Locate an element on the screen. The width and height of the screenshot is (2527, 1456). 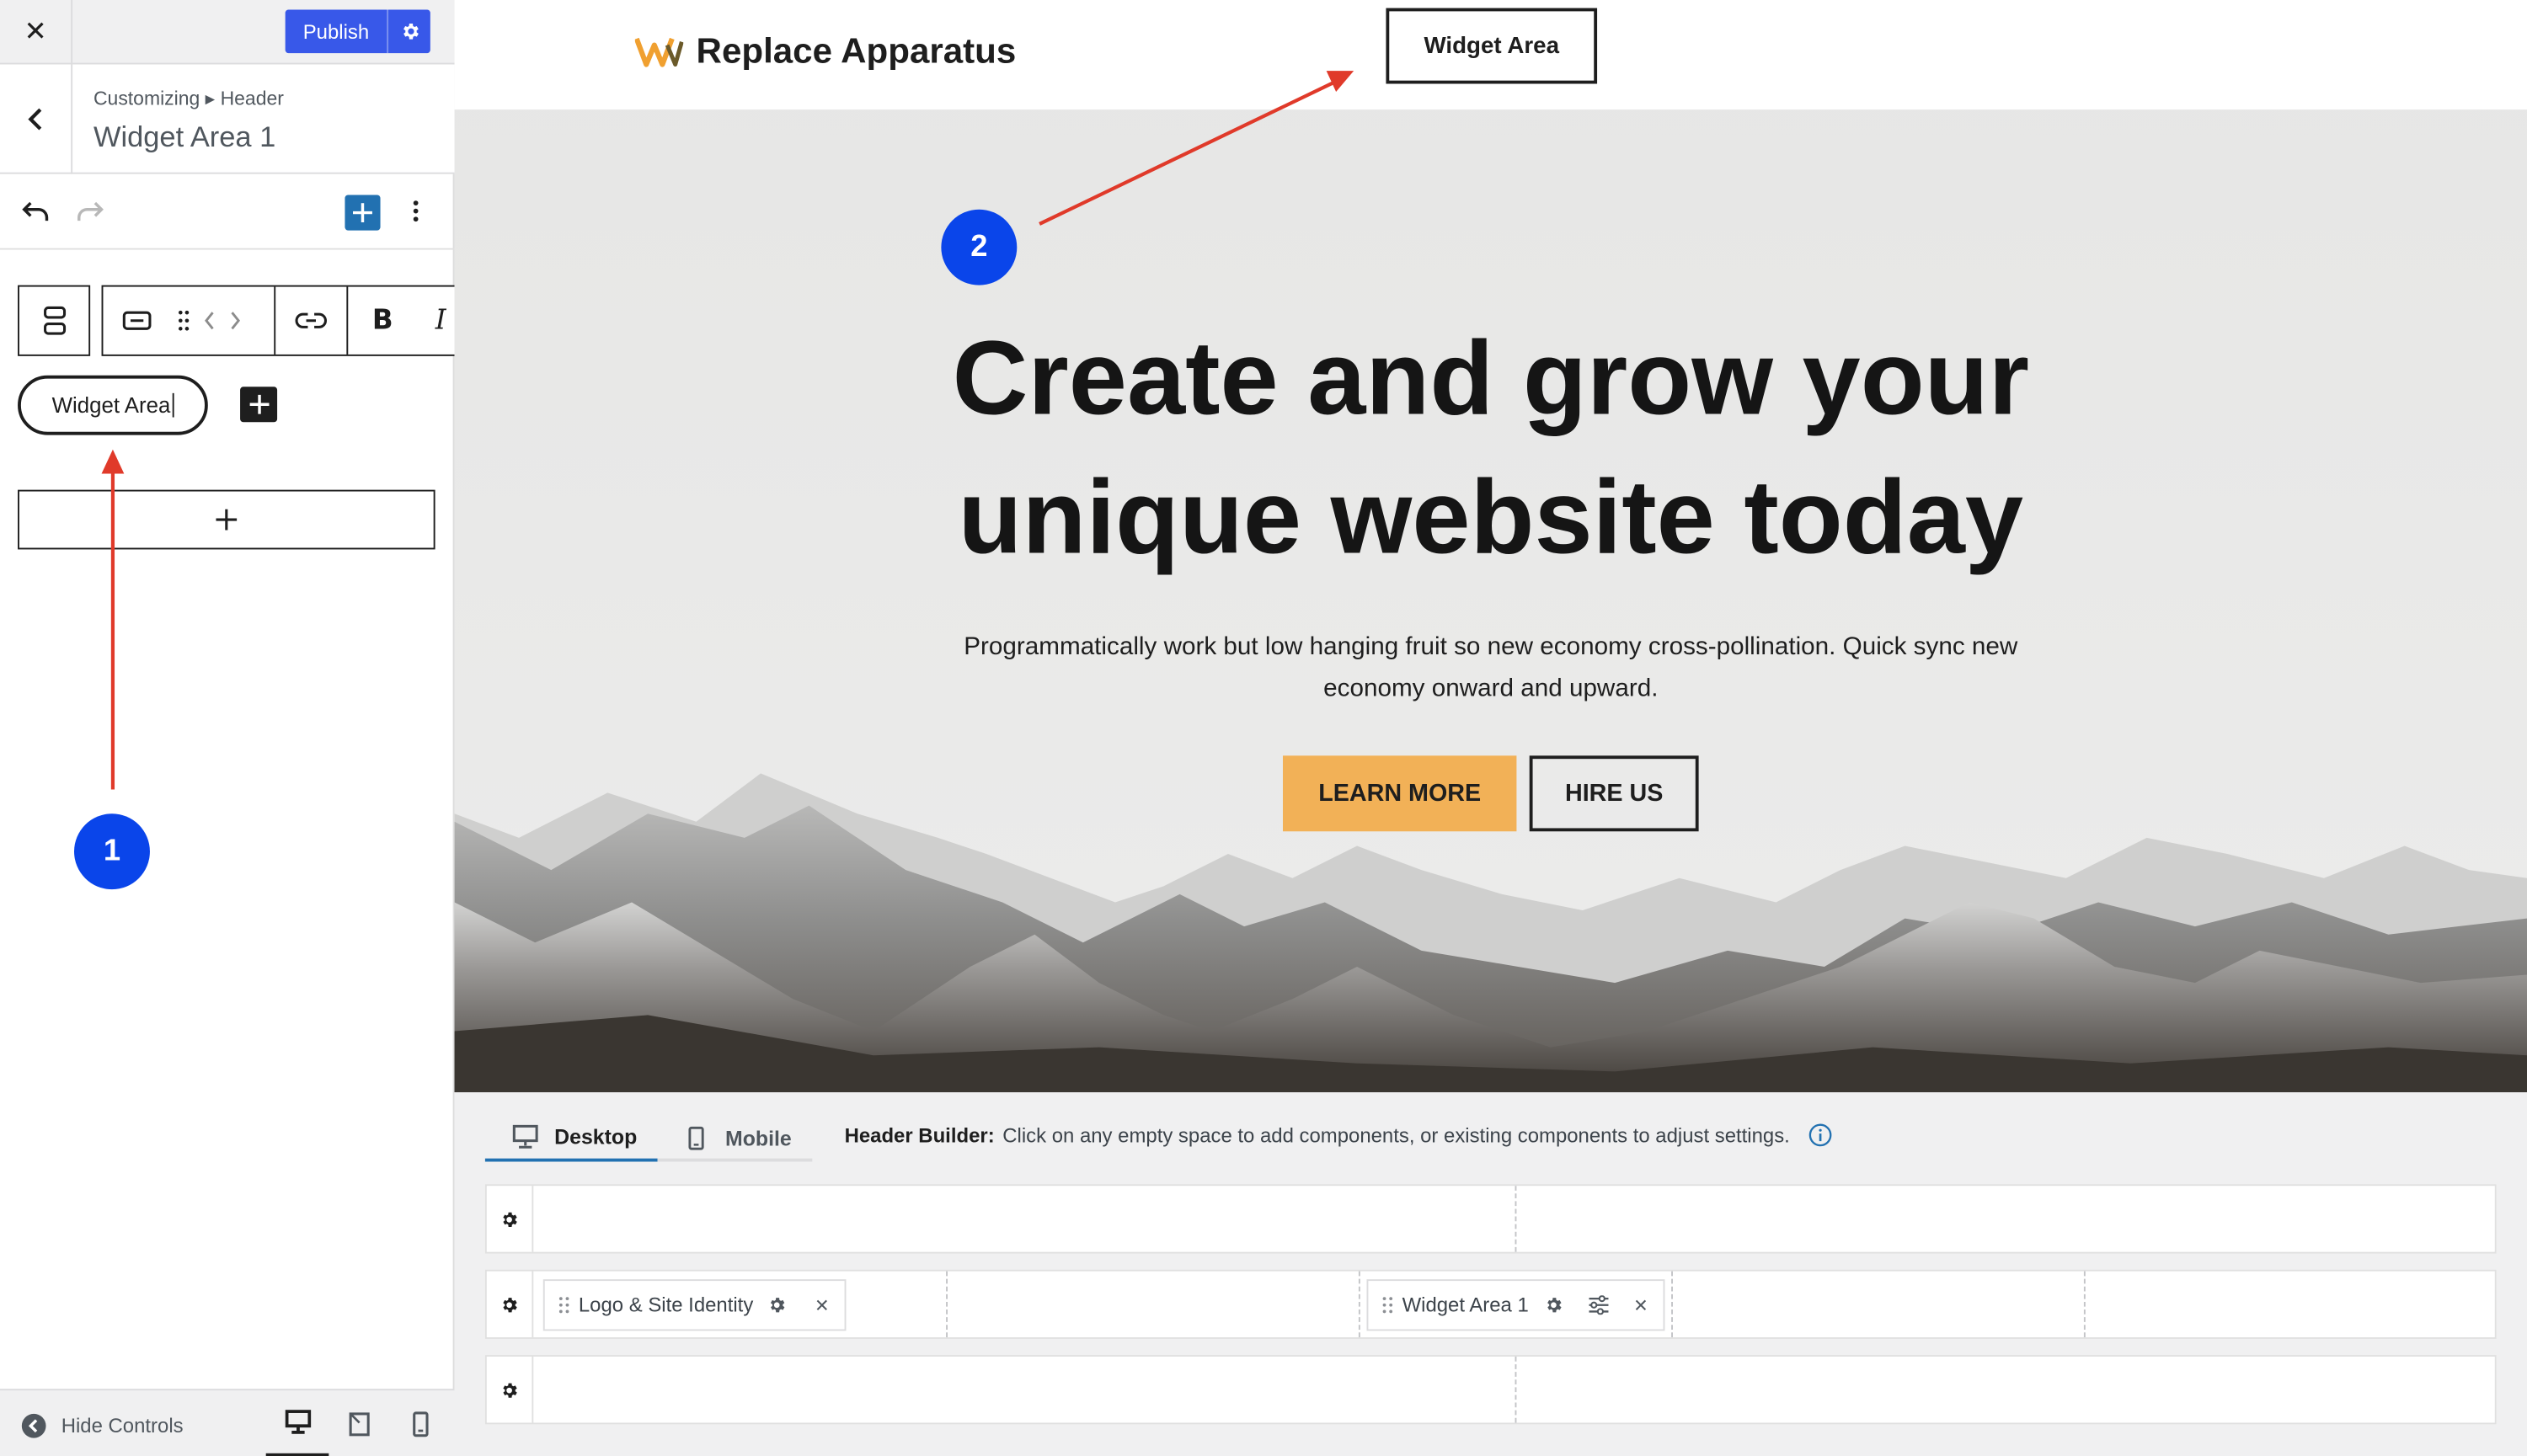
block-type-button is located at coordinates (54, 320).